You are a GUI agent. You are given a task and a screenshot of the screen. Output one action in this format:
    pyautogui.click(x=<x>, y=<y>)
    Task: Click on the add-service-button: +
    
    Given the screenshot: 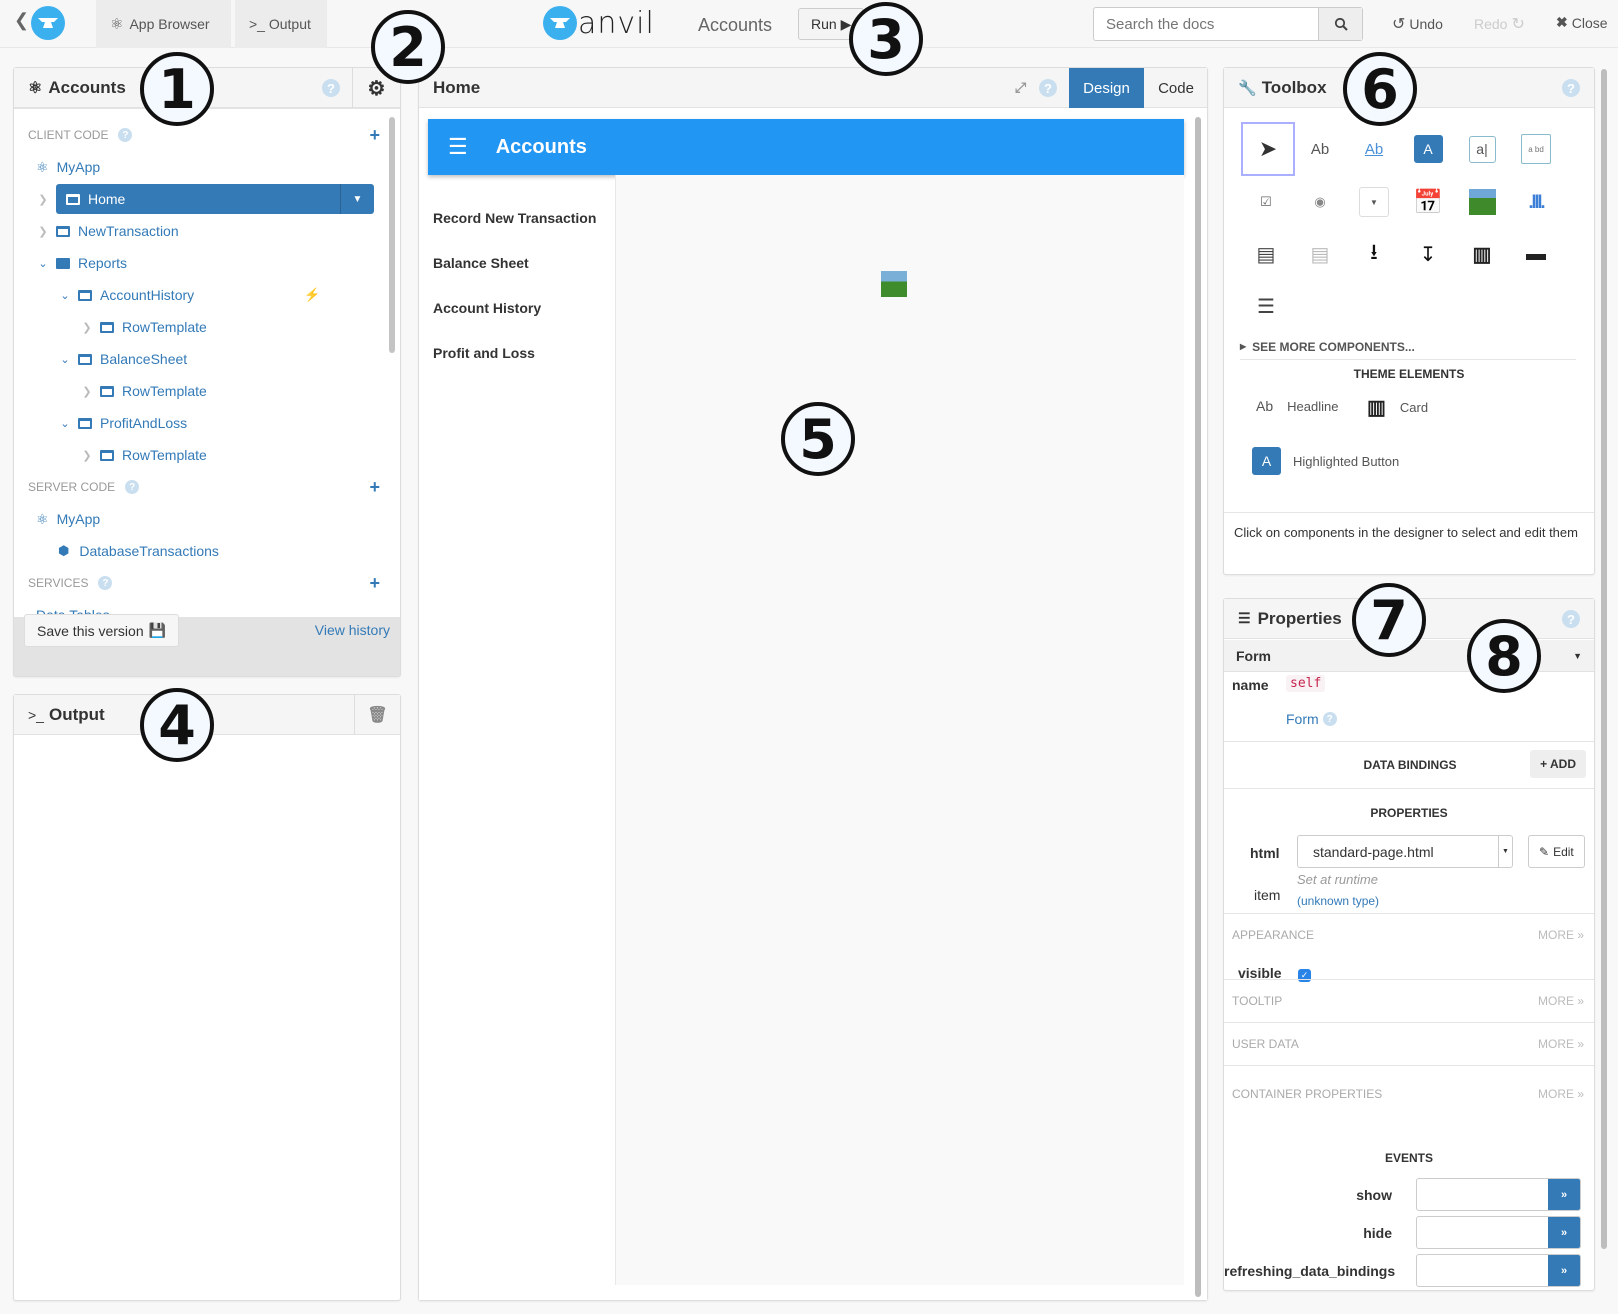 What is the action you would take?
    pyautogui.click(x=374, y=583)
    